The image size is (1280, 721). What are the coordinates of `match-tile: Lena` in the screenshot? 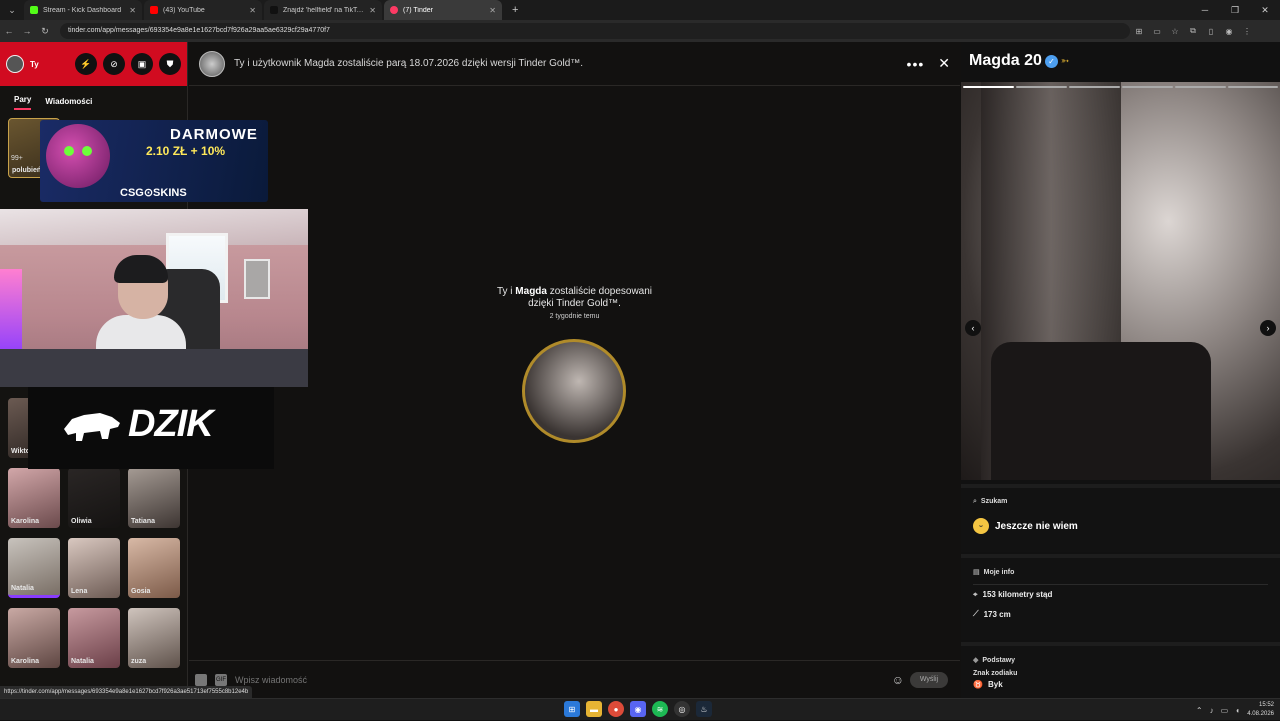 It's located at (94, 568).